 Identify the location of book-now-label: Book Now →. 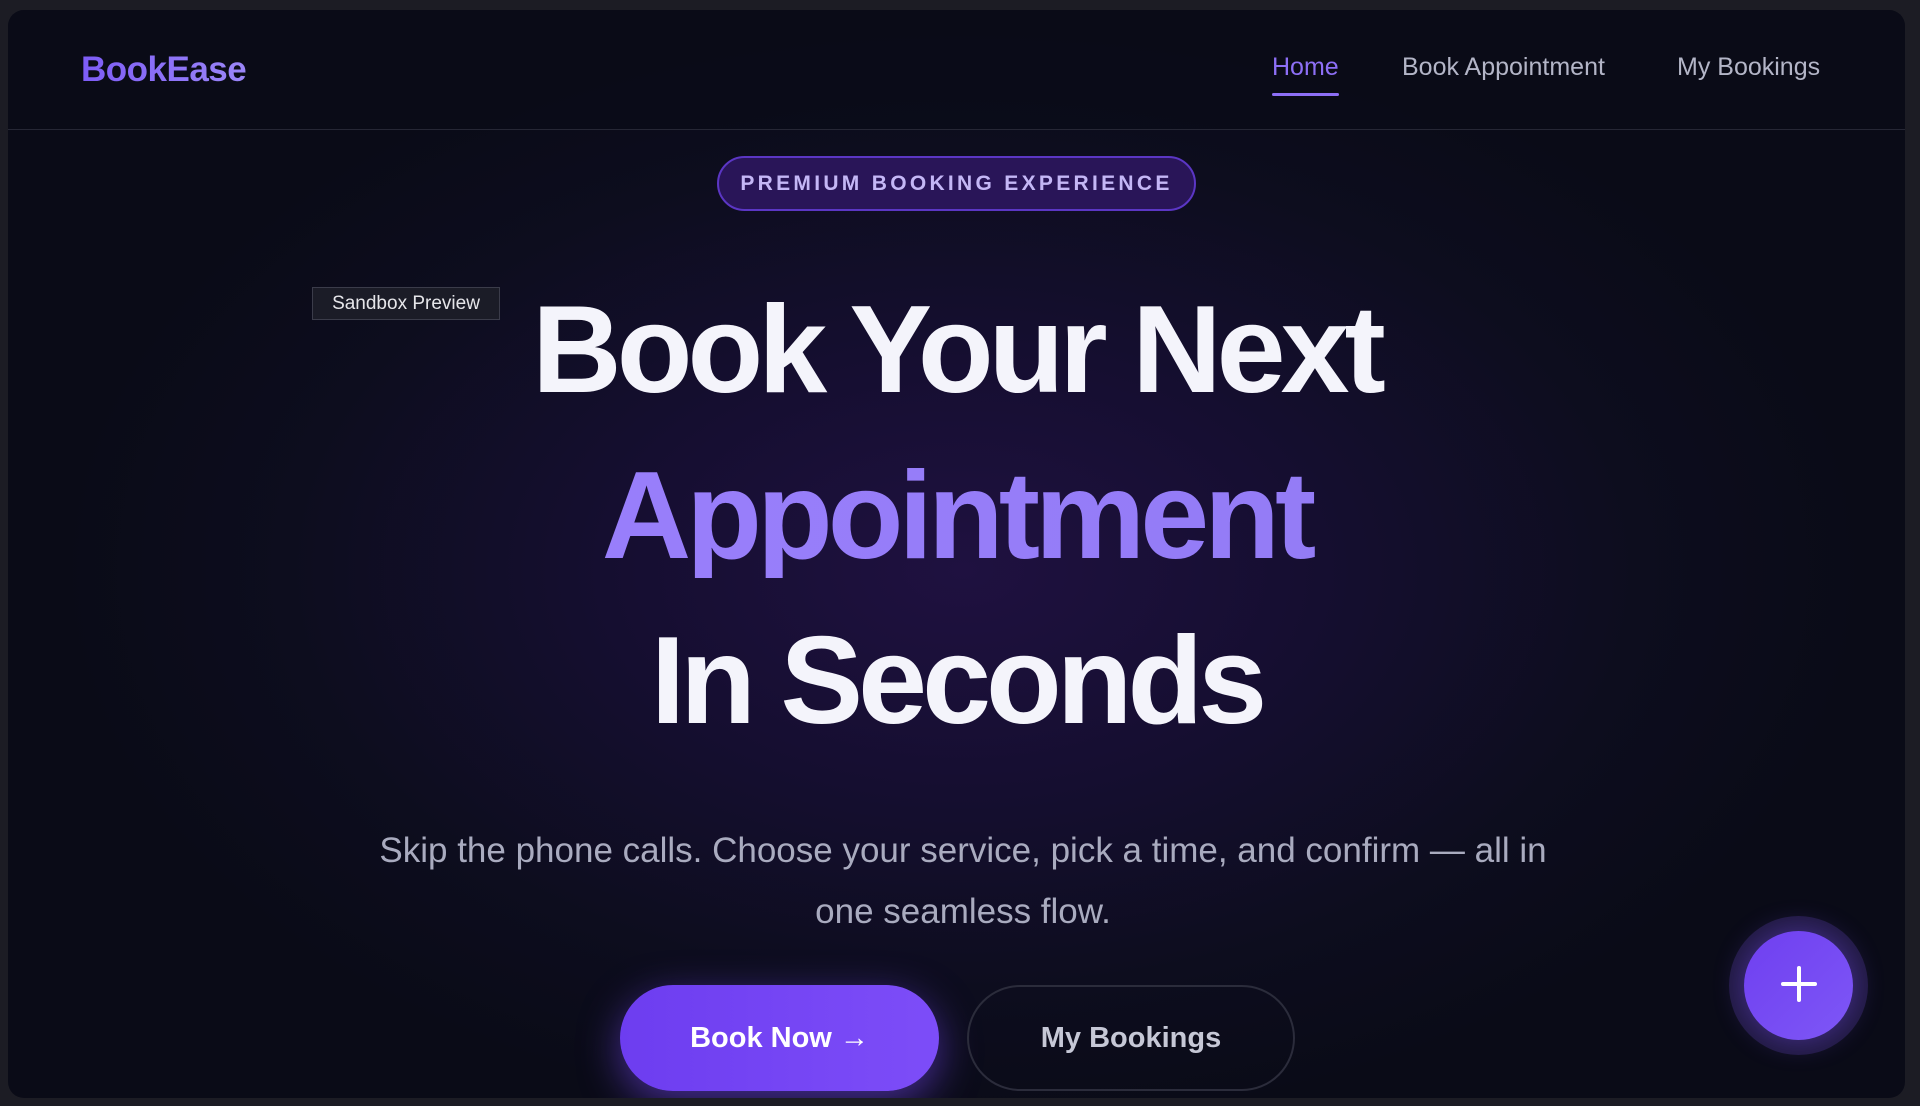
(779, 1037).